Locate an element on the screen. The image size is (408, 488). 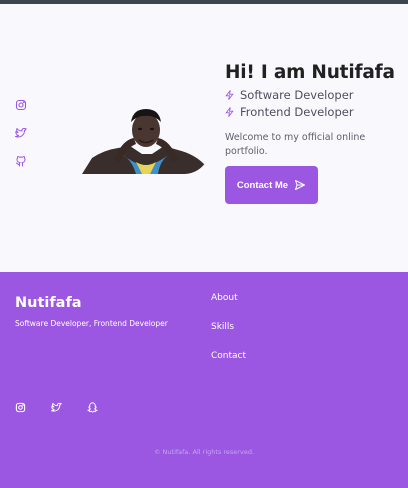
role-item: Frontend Developer is located at coordinates (315, 112).